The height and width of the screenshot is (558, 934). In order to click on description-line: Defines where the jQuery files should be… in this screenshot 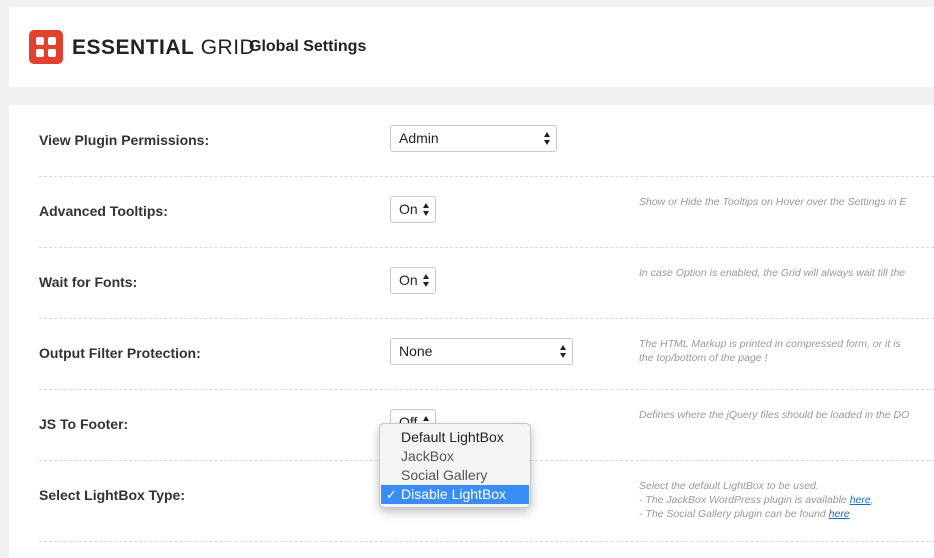, I will do `click(774, 415)`.